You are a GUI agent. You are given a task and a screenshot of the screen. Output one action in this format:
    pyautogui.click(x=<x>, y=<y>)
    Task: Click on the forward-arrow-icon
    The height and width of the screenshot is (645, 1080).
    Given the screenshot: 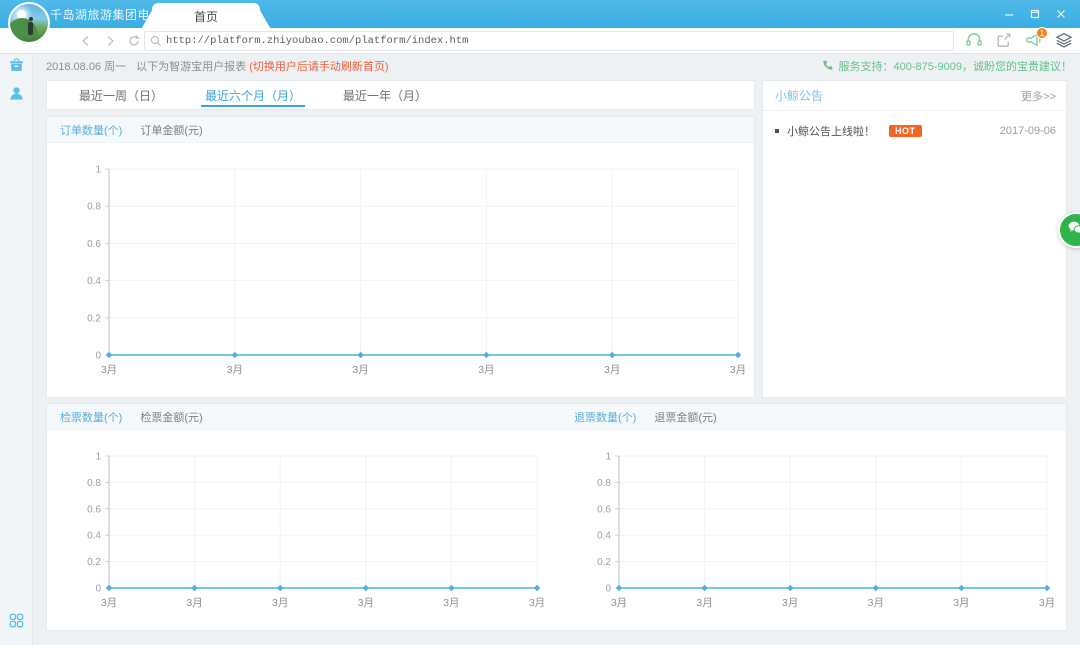 What is the action you would take?
    pyautogui.click(x=110, y=41)
    